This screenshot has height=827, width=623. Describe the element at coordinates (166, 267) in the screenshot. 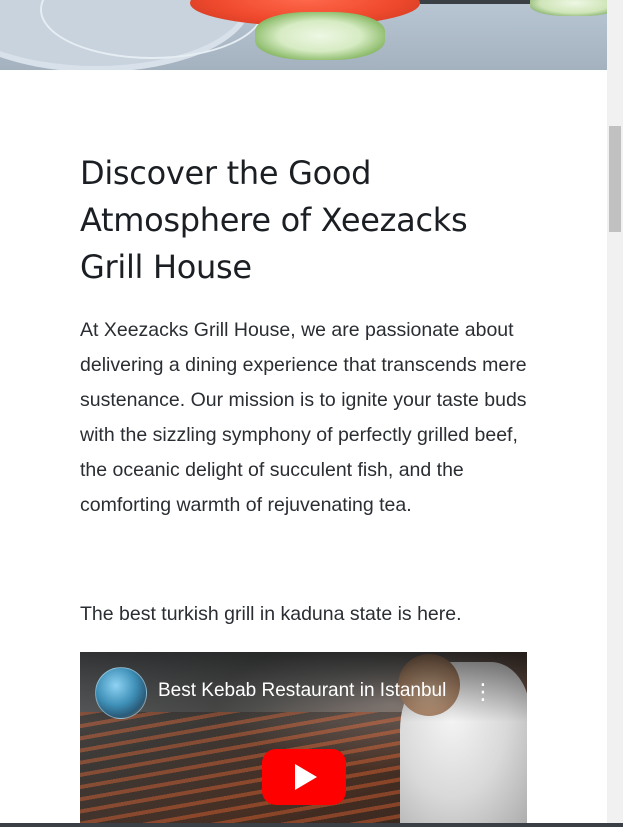

I see `heading-line-3: Grill House` at that location.